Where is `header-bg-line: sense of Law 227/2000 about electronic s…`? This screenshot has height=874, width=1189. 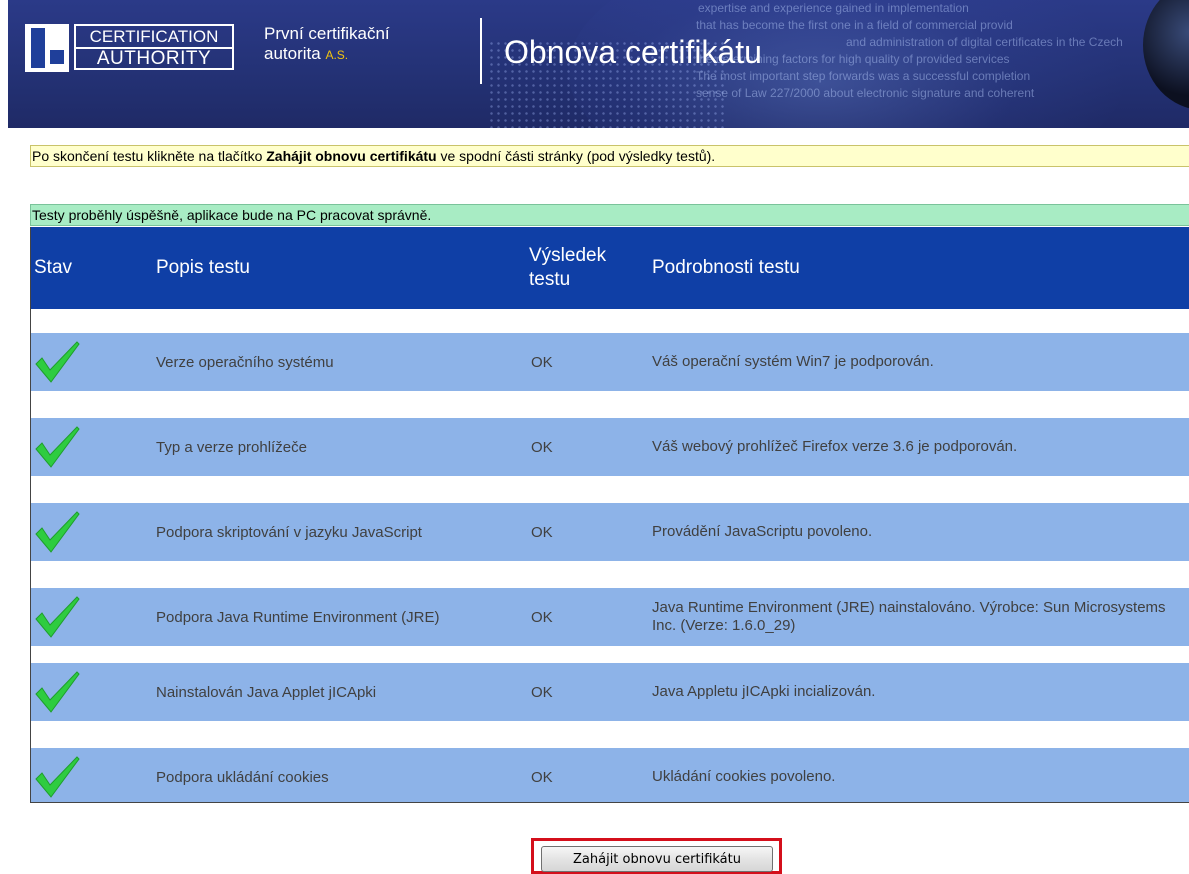
header-bg-line: sense of Law 227/2000 about electronic s… is located at coordinates (865, 93).